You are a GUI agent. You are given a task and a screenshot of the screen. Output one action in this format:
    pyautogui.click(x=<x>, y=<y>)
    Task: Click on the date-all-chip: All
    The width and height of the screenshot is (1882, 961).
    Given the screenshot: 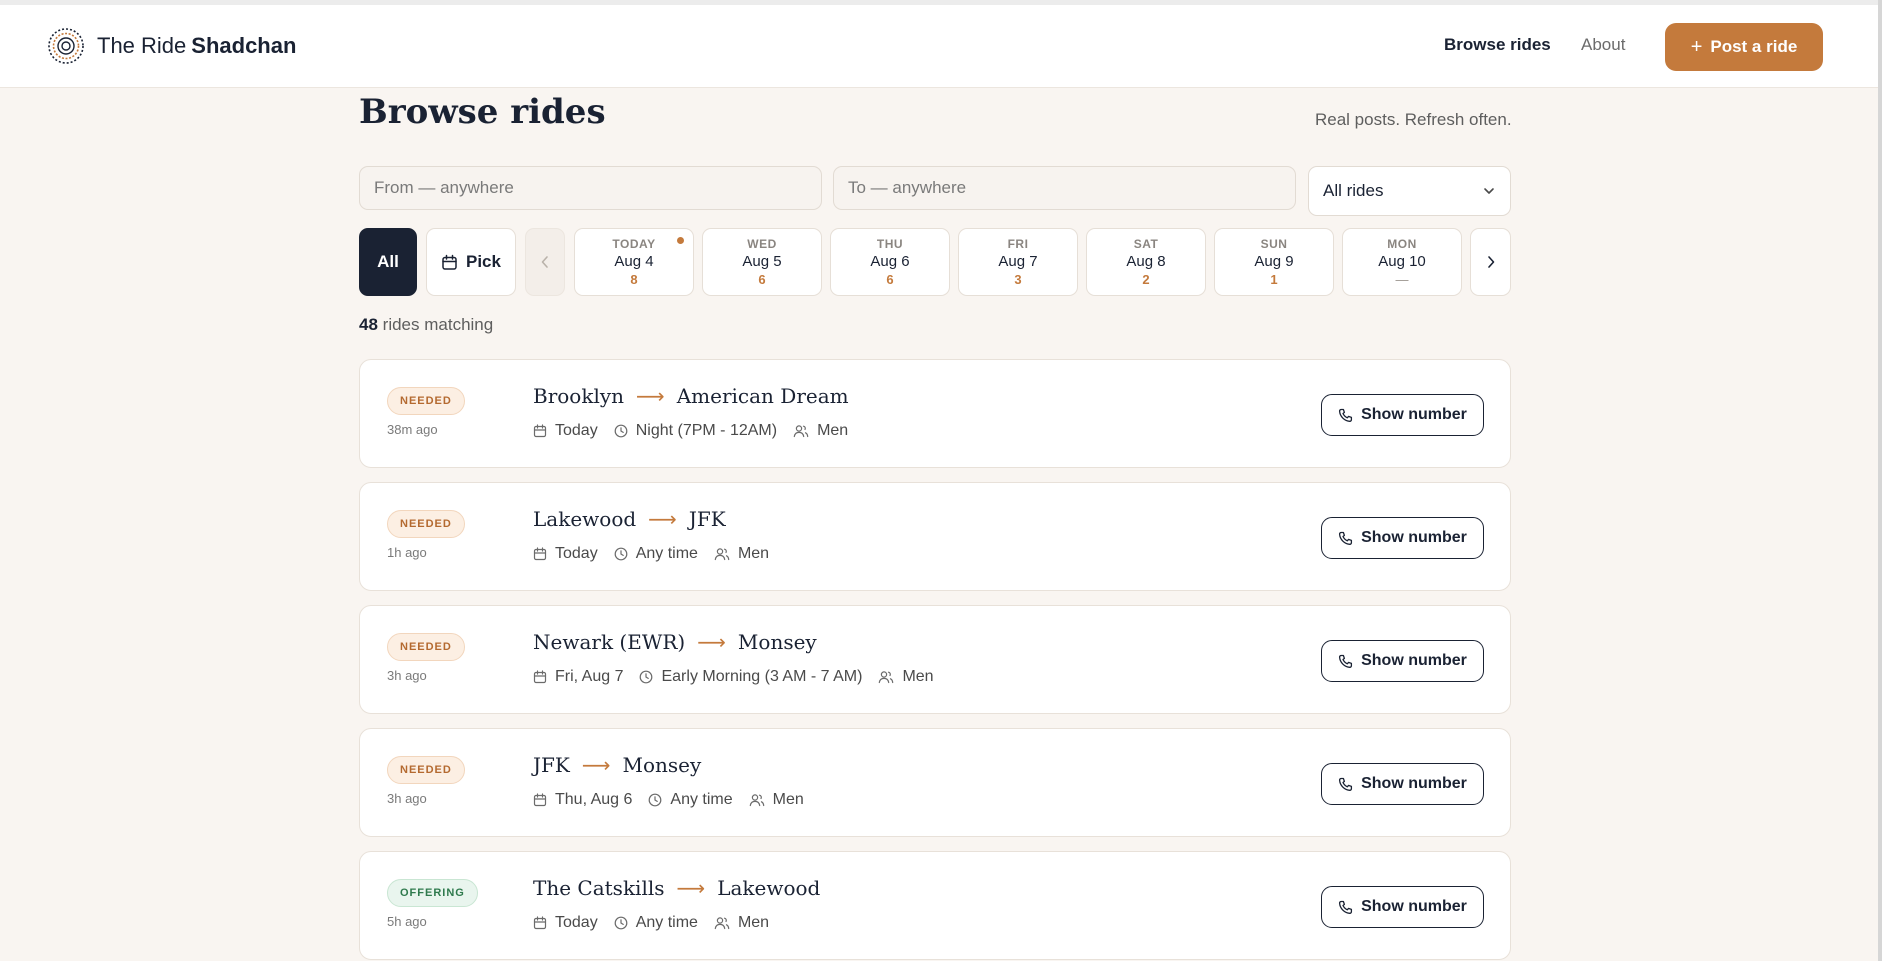 What is the action you would take?
    pyautogui.click(x=388, y=262)
    